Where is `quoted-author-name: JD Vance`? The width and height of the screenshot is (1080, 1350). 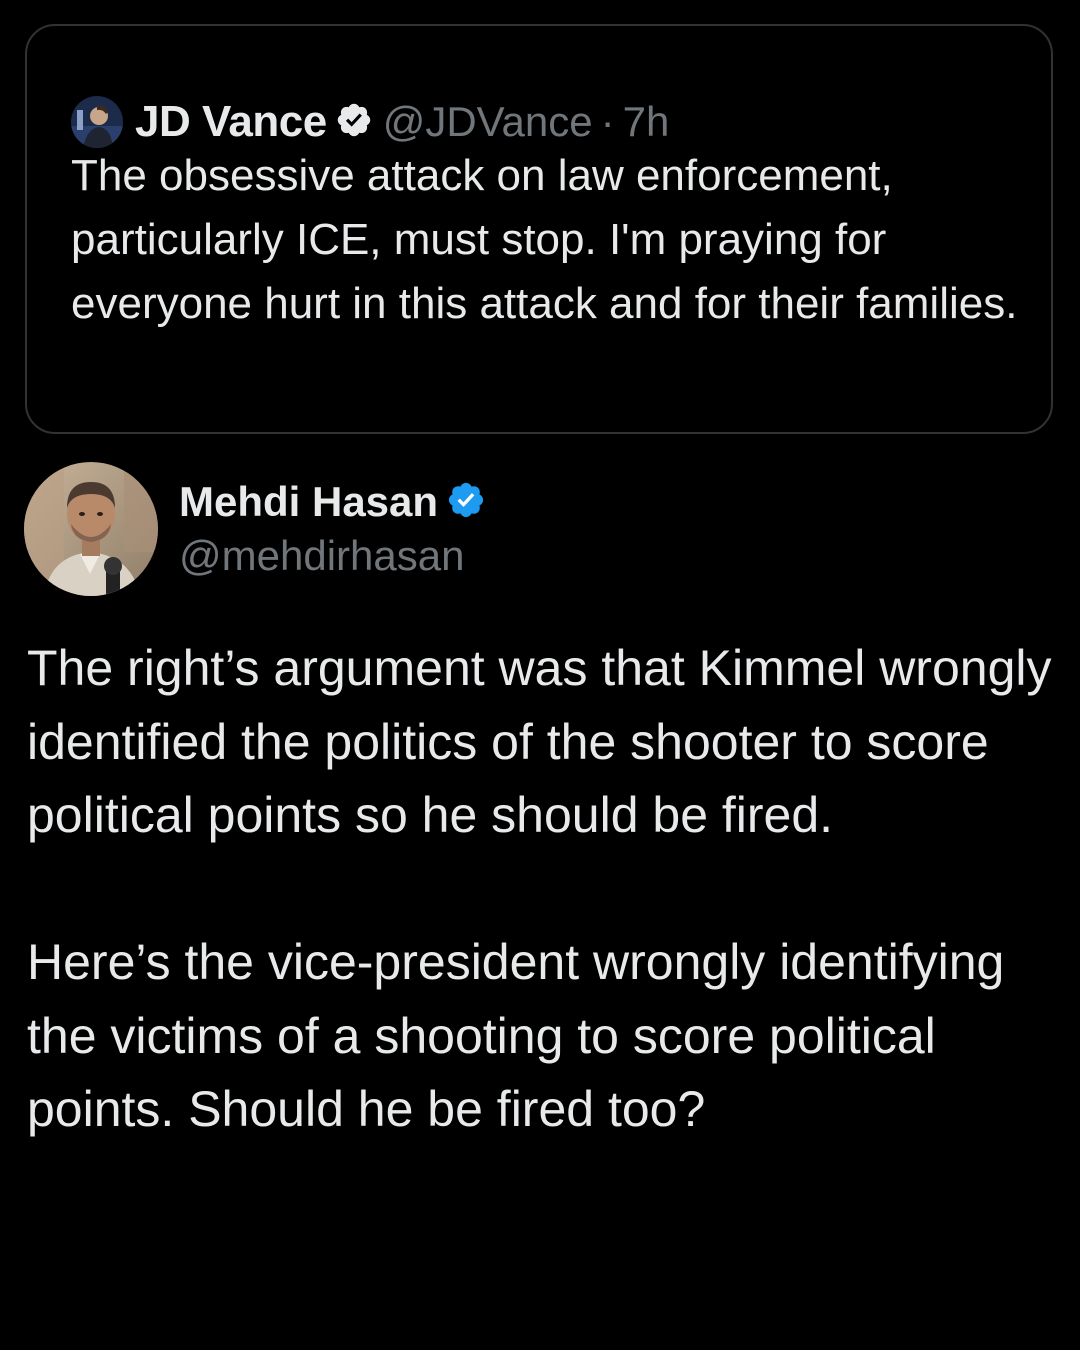 quoted-author-name: JD Vance is located at coordinates (231, 122).